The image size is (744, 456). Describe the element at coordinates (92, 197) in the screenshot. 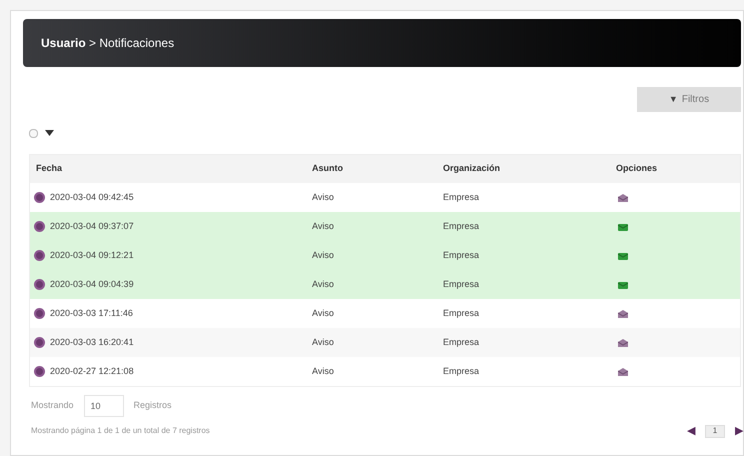

I see `date-cell-text: 2020-03-04 09:42:45` at that location.